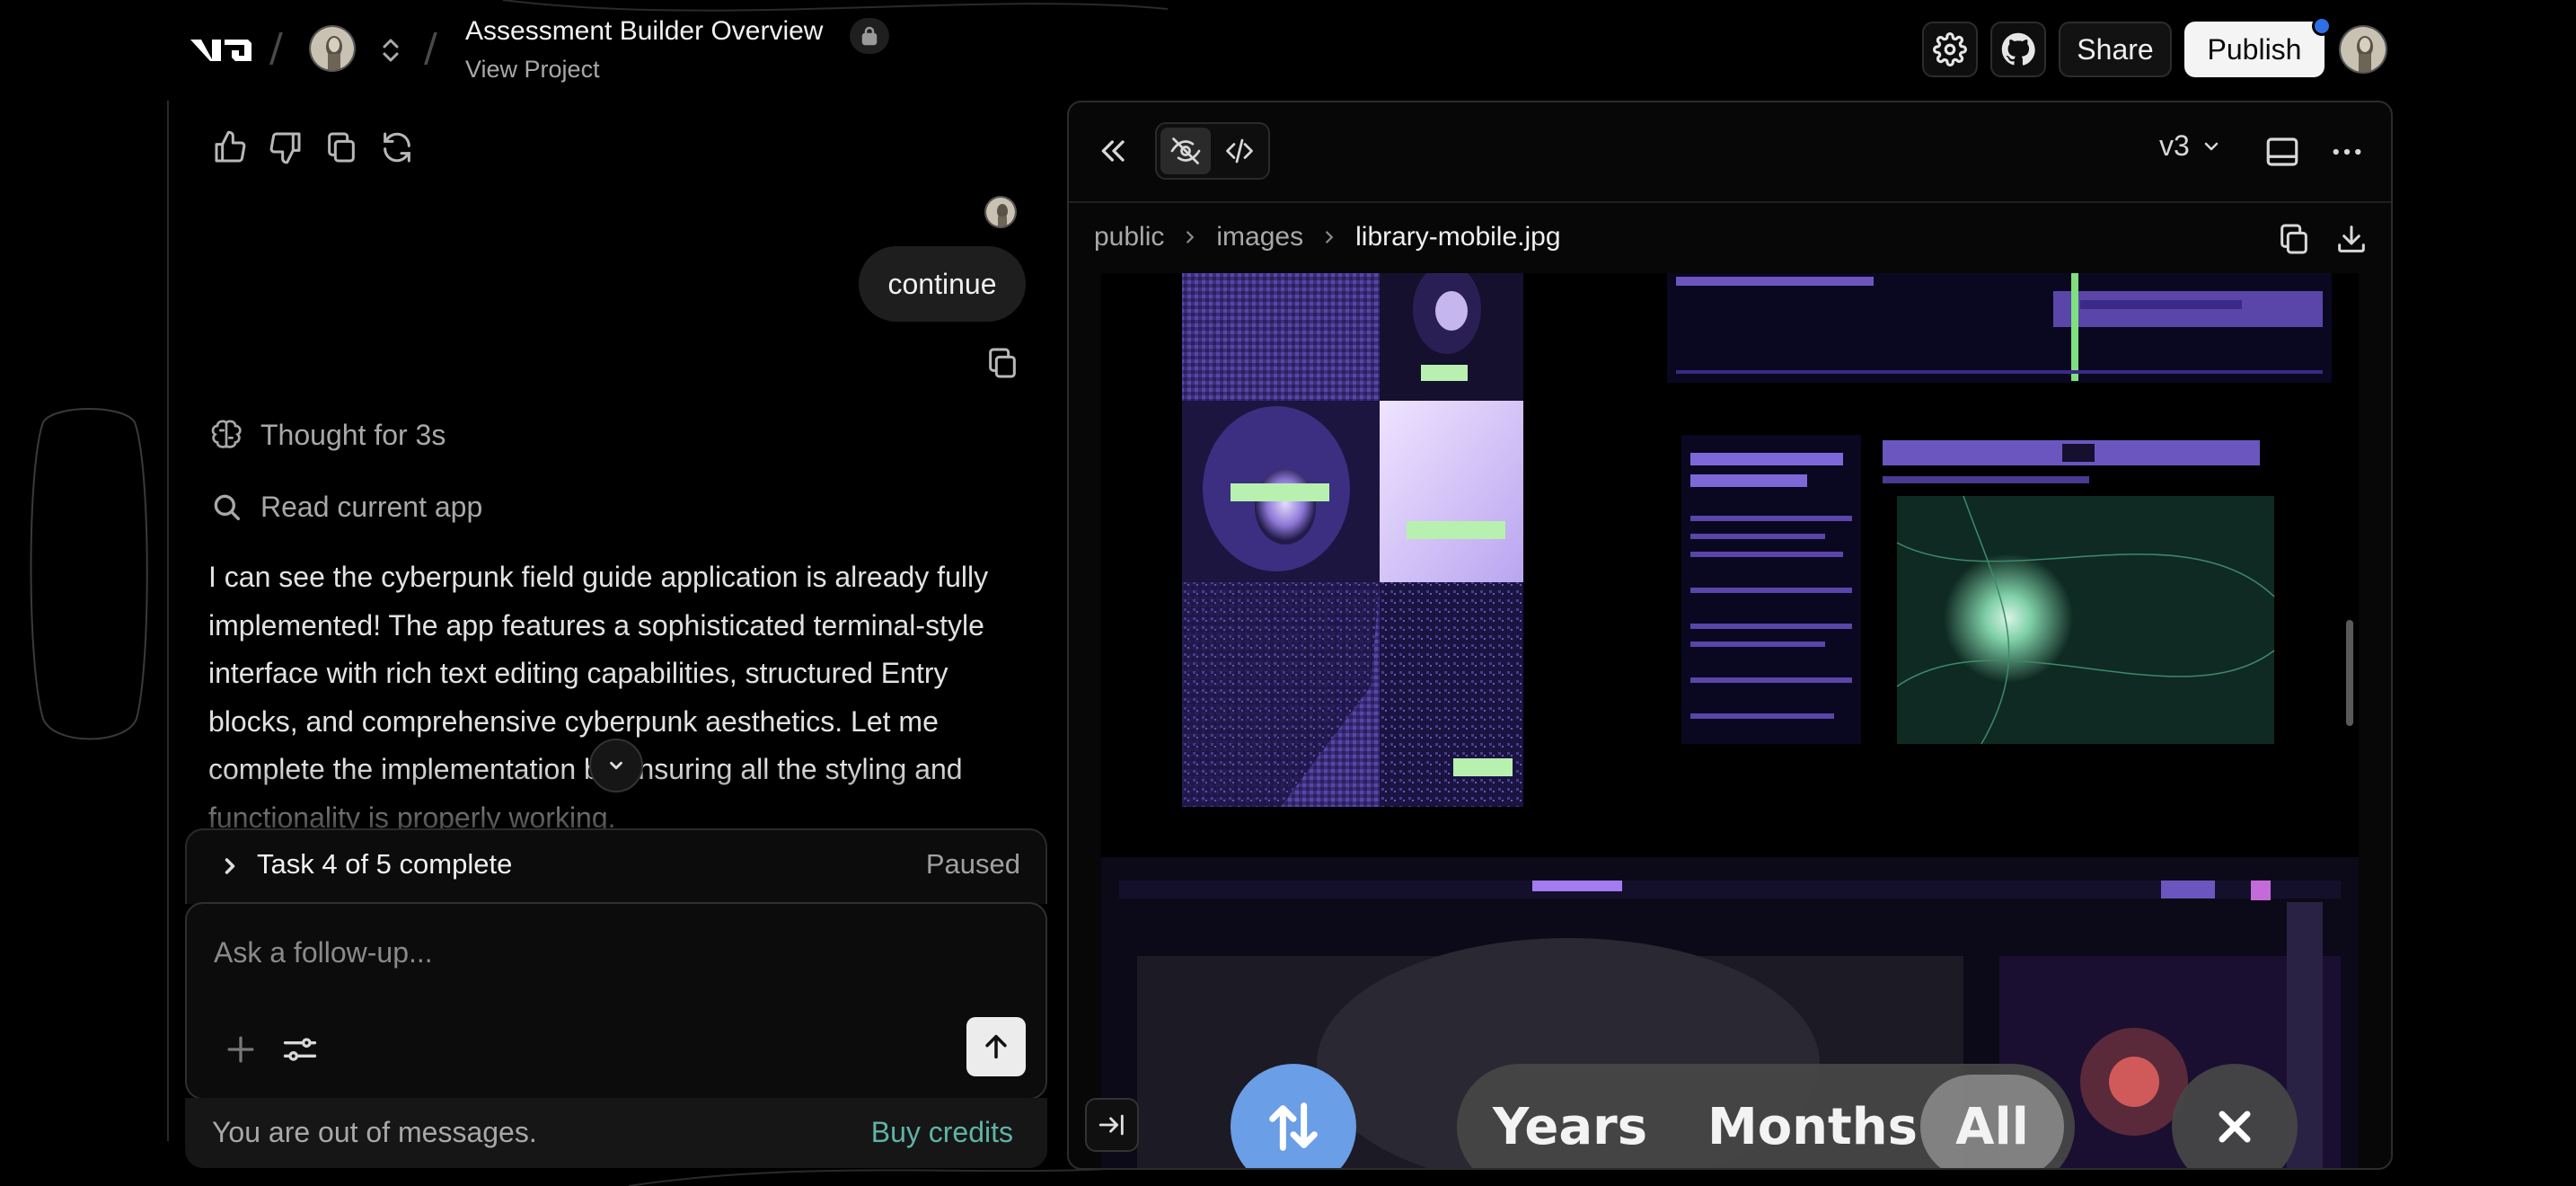 This screenshot has height=1186, width=2576. Describe the element at coordinates (286, 147) in the screenshot. I see `thumbs-down-icon` at that location.